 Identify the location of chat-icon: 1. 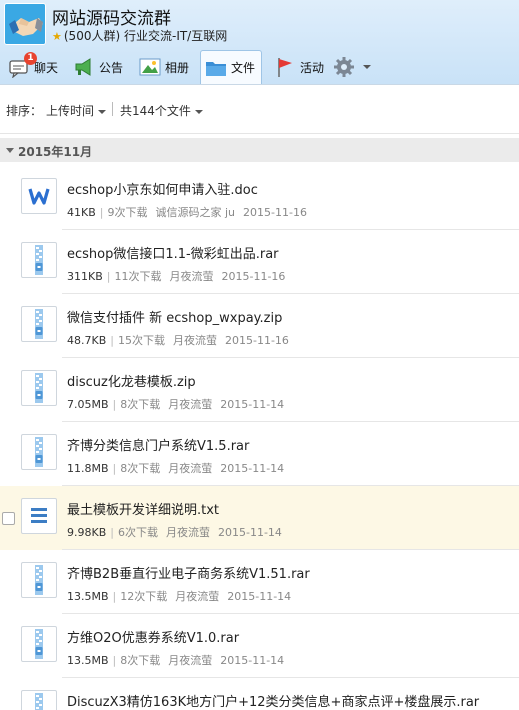
(22, 65).